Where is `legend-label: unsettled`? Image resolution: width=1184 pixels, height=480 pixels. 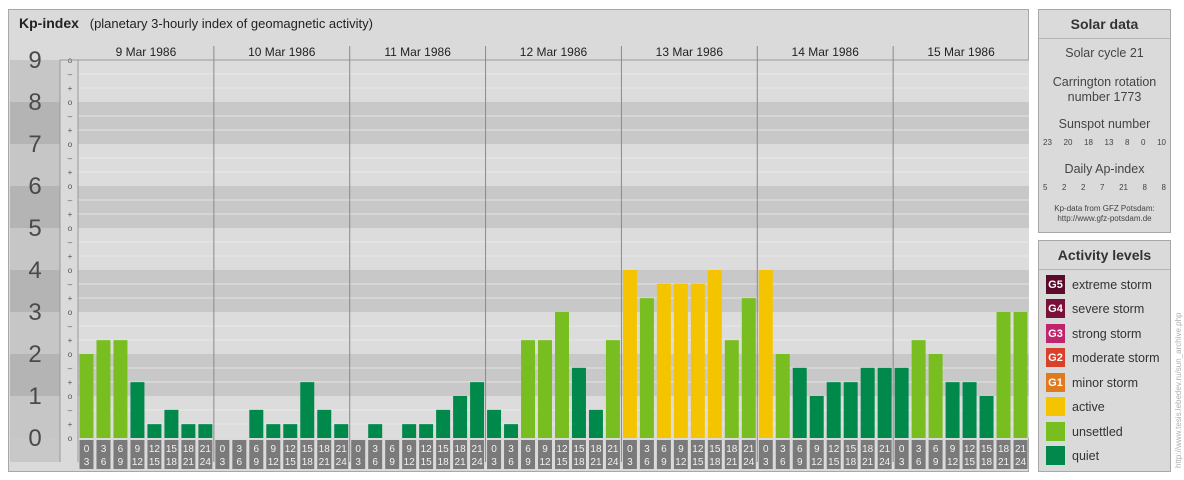 legend-label: unsettled is located at coordinates (1097, 431).